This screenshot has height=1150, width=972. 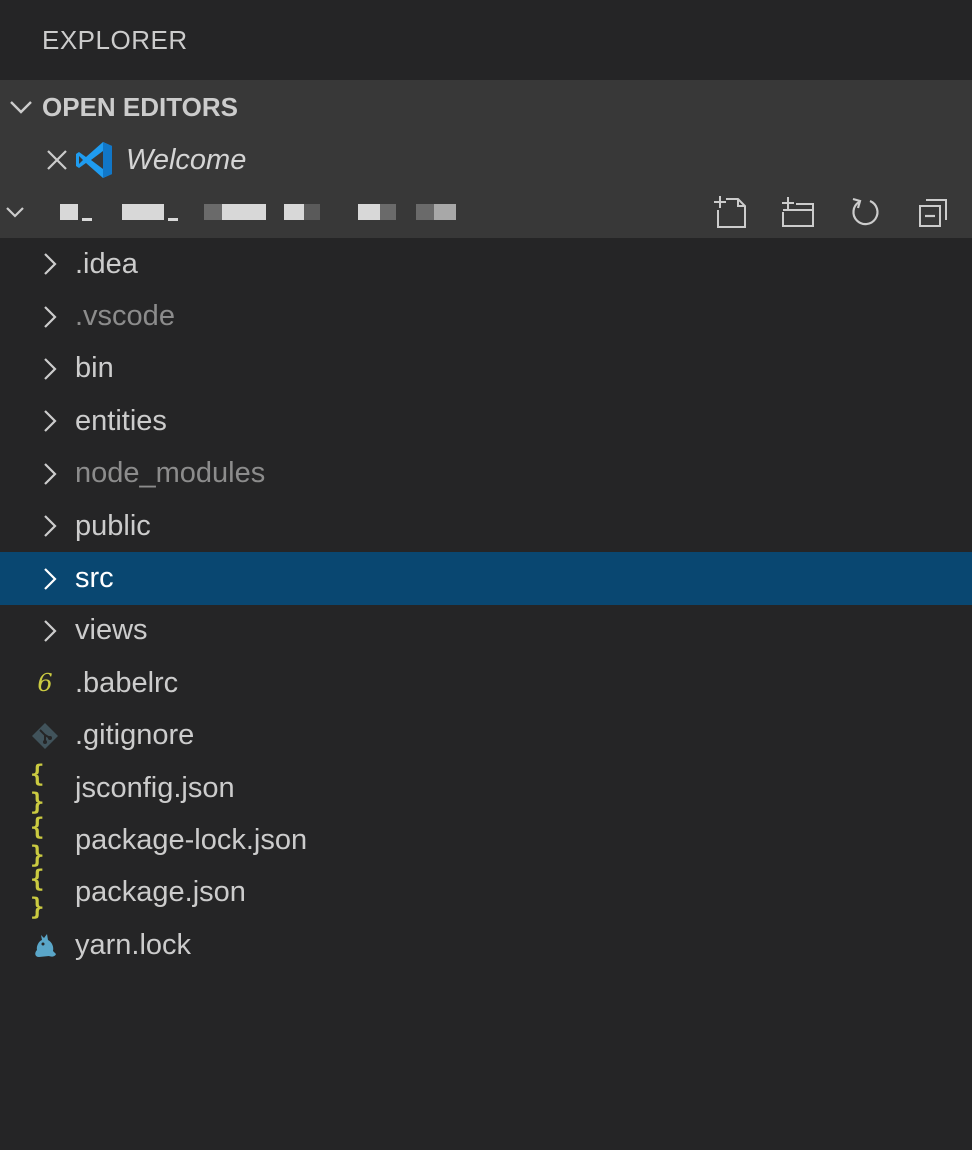 What do you see at coordinates (486, 788) in the screenshot?
I see `file-item-jsconfig: { } jsconfig.json` at bounding box center [486, 788].